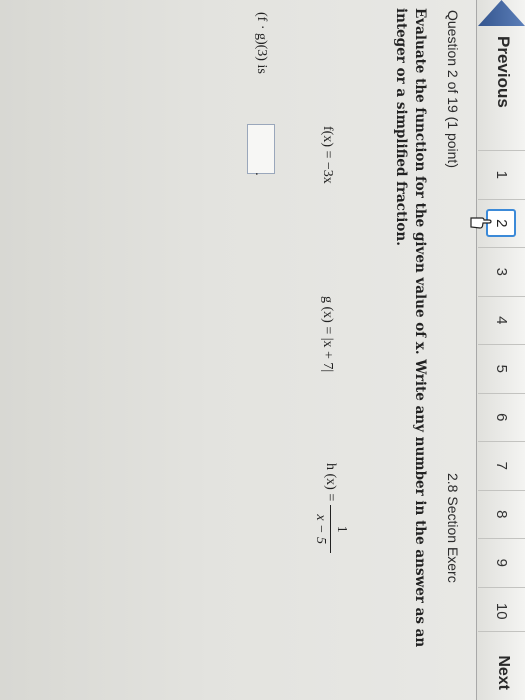  I want to click on answer-input, so click(261, 149).